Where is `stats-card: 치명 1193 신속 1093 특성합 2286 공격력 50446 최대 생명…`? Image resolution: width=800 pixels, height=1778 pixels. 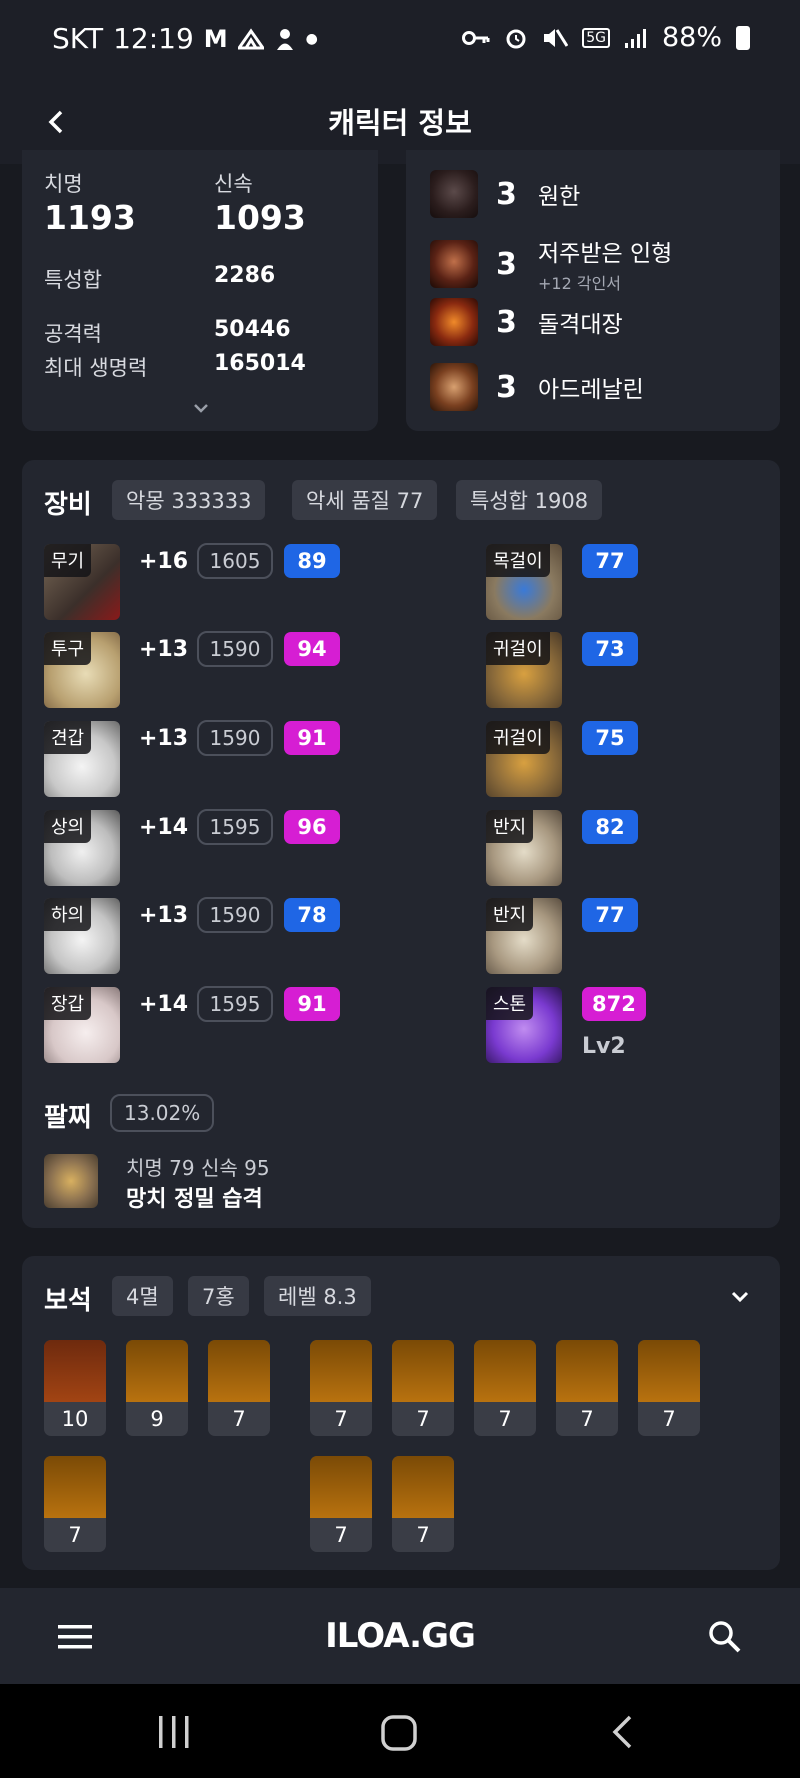 stats-card: 치명 1193 신속 1093 특성합 2286 공격력 50446 최대 생명… is located at coordinates (200, 290).